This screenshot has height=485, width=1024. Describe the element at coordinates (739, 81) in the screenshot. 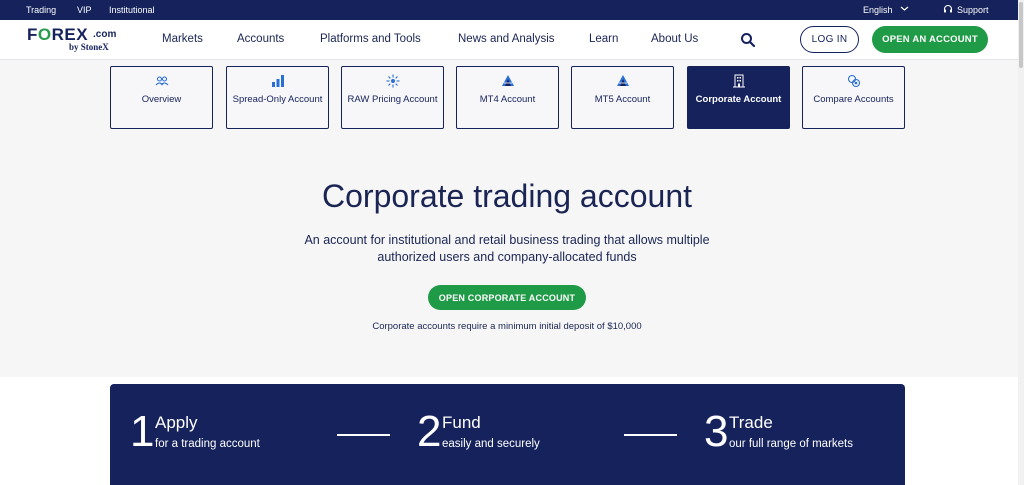

I see `building-icon` at that location.